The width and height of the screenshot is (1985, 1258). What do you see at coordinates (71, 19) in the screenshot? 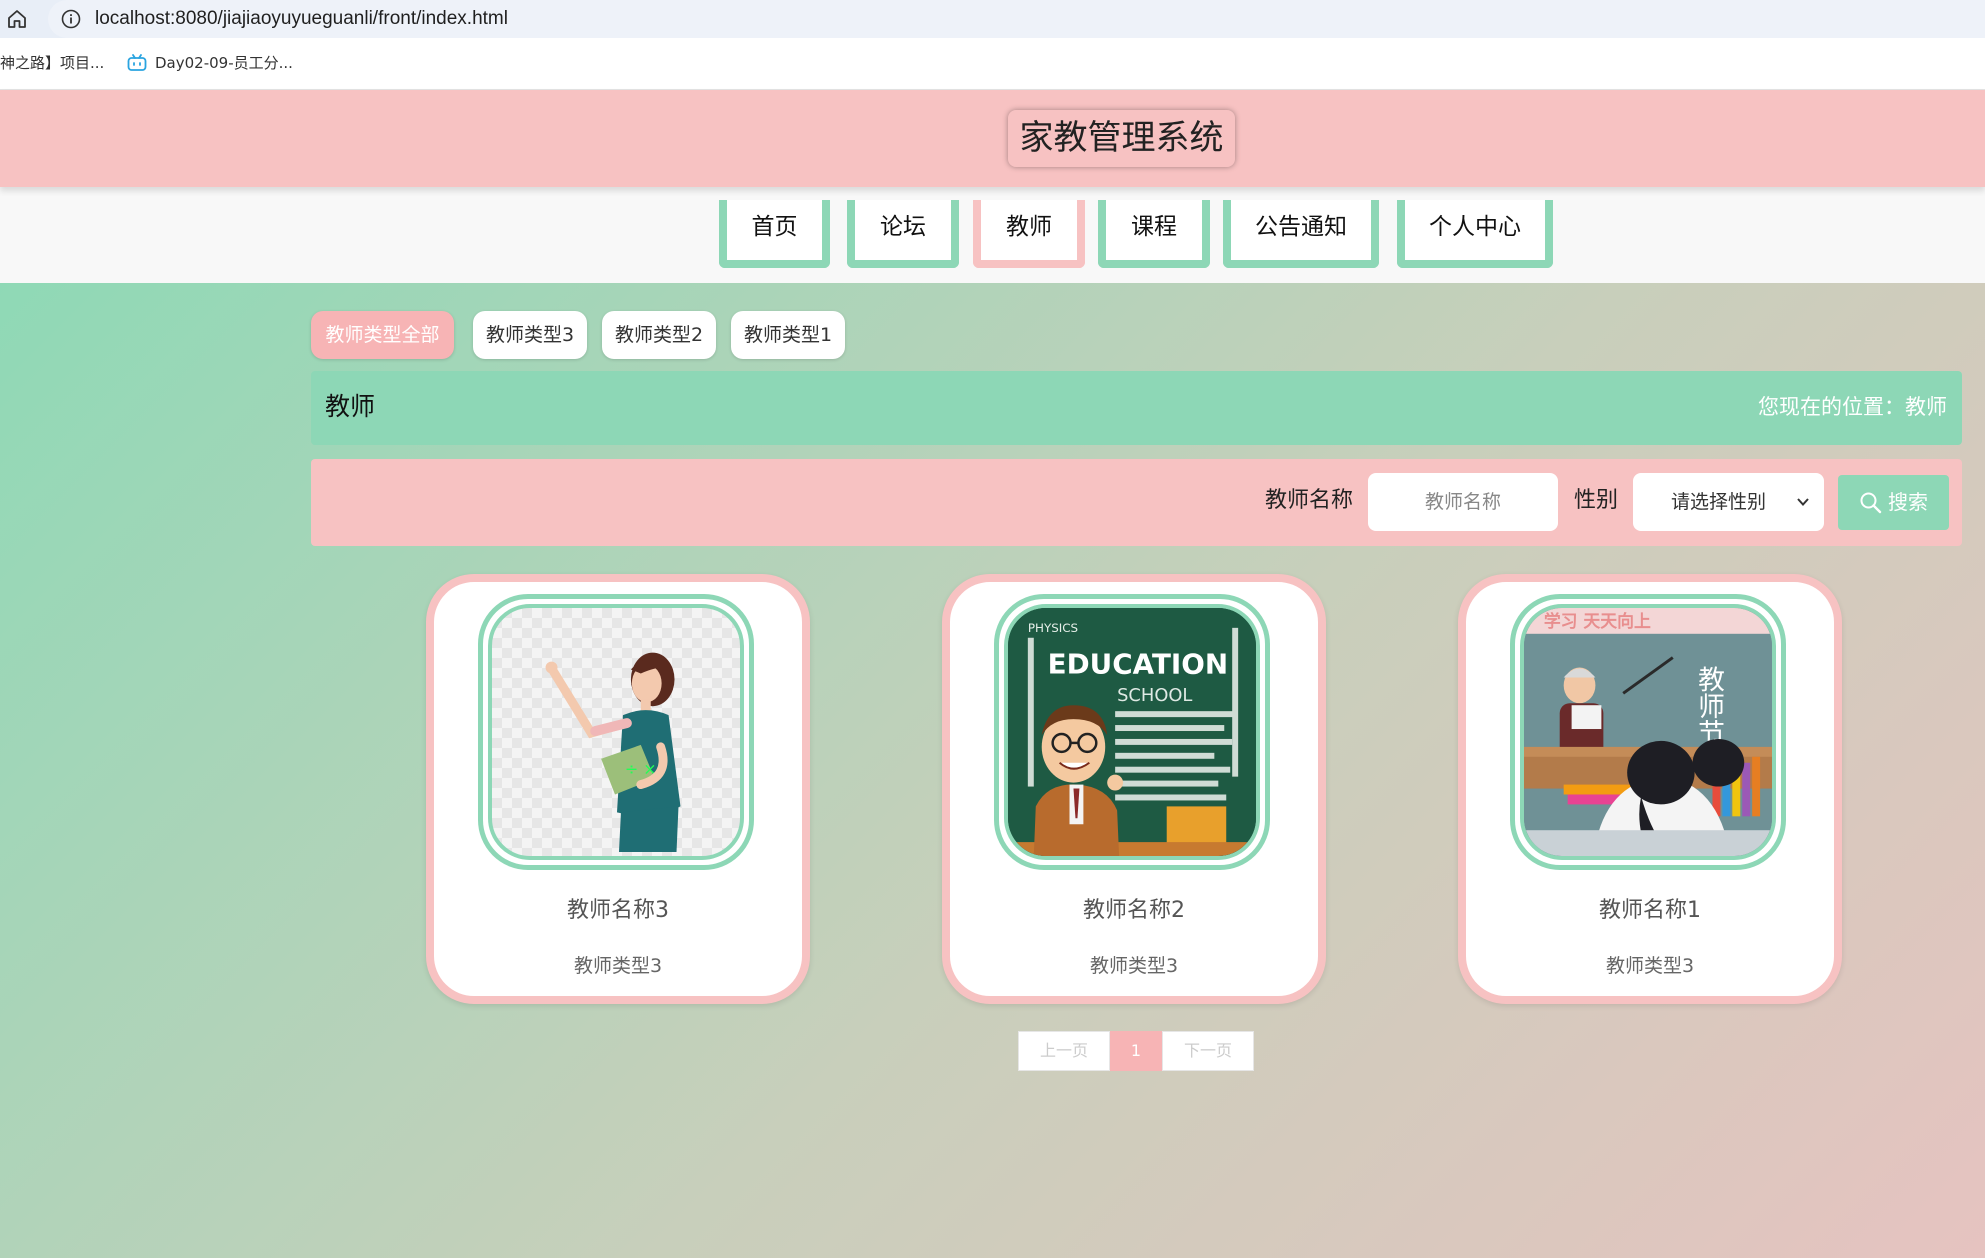
I see `site-info-icon` at bounding box center [71, 19].